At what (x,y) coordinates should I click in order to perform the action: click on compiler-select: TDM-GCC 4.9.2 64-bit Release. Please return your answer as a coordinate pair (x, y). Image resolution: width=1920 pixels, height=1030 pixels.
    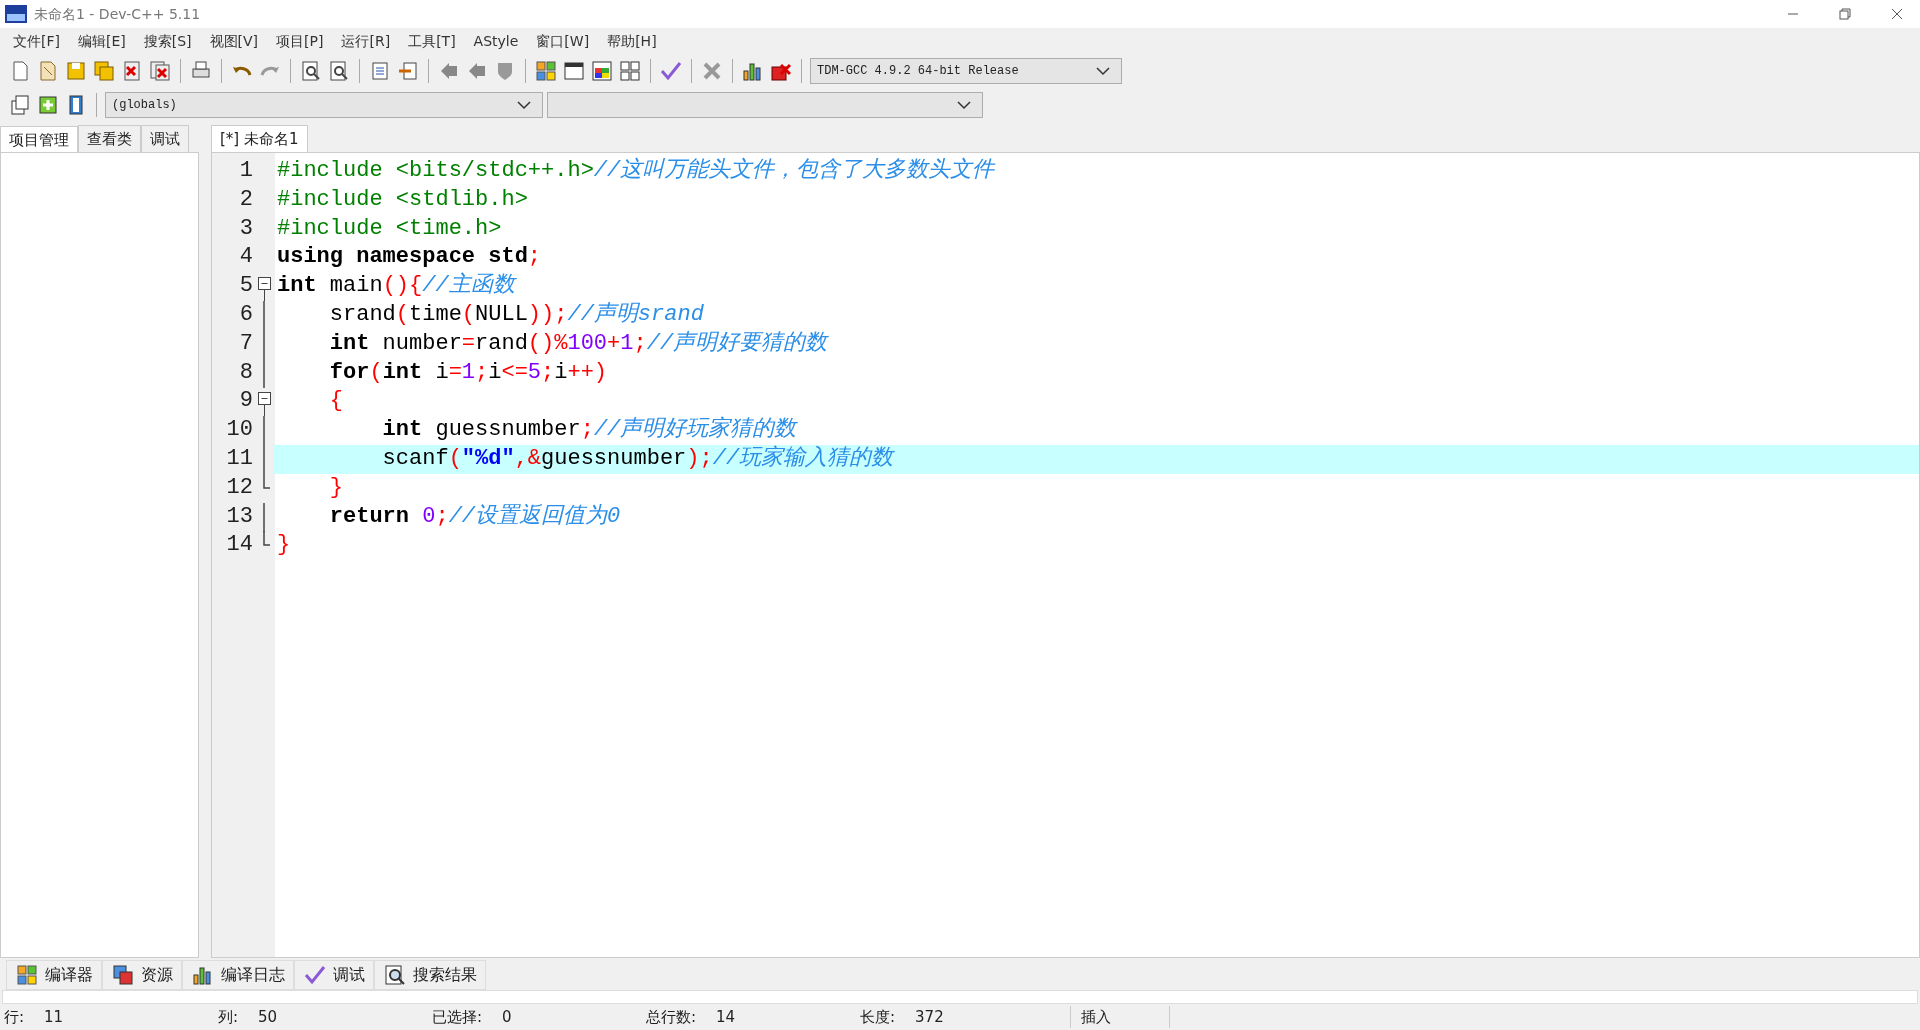
    Looking at the image, I should click on (966, 71).